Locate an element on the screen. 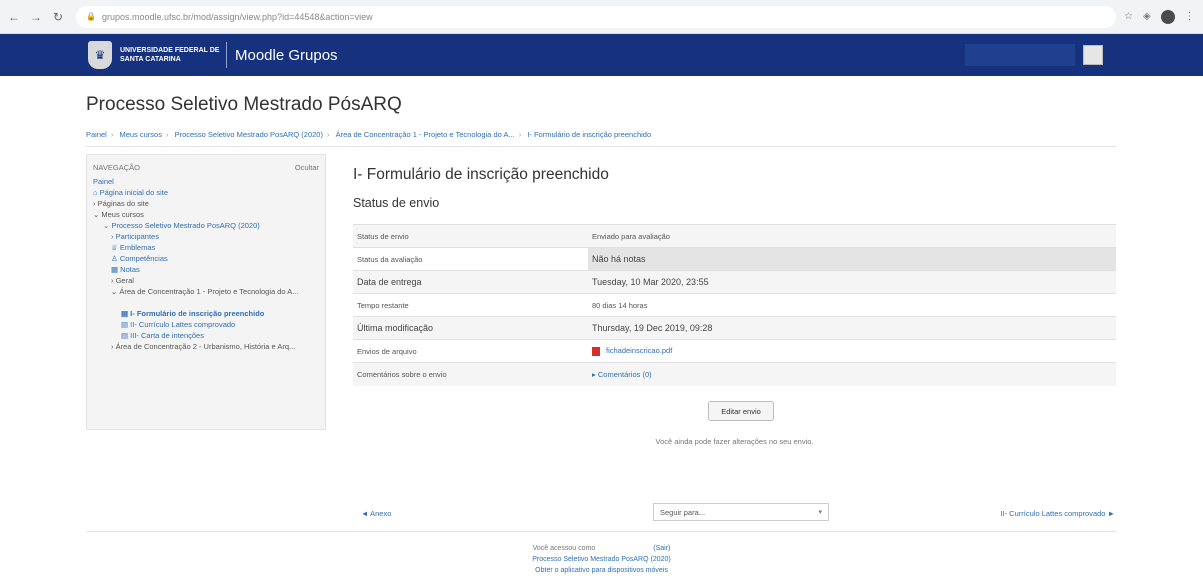 Image resolution: width=1203 pixels, height=582 pixels. next-activity-link: II- Currículo Lattes comprovado ► is located at coordinates (1057, 513).